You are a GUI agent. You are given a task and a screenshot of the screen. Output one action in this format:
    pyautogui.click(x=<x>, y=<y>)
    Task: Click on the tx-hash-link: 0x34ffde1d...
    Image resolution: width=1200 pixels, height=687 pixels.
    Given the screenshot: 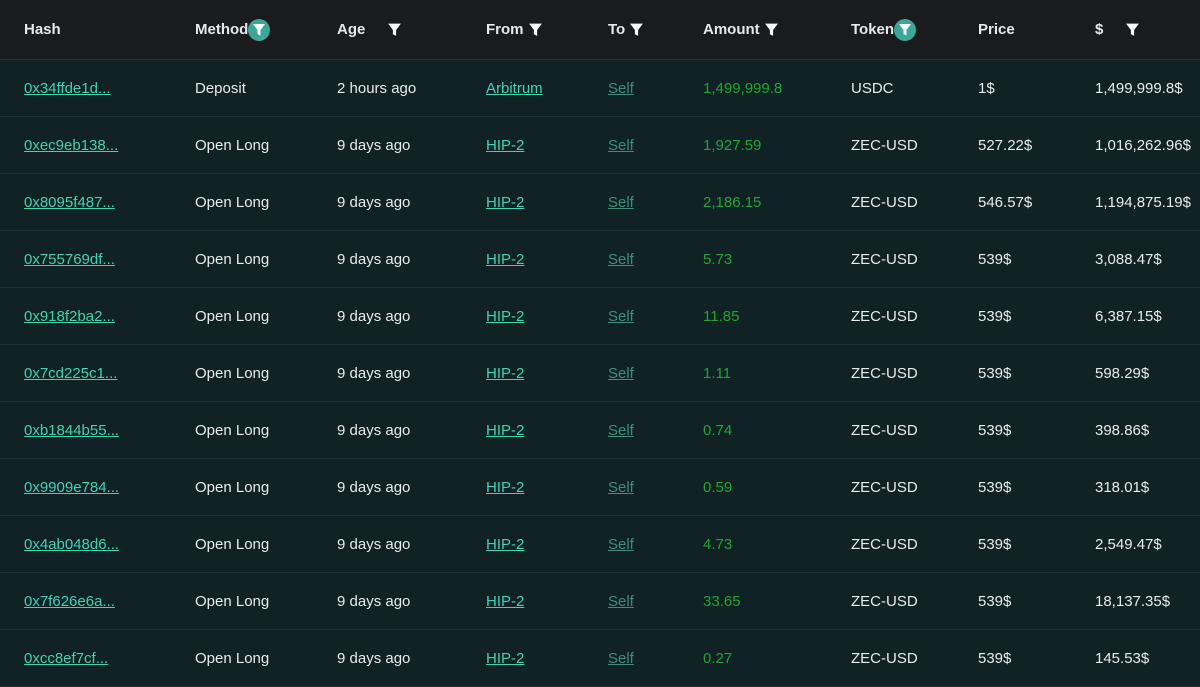 What is the action you would take?
    pyautogui.click(x=67, y=88)
    